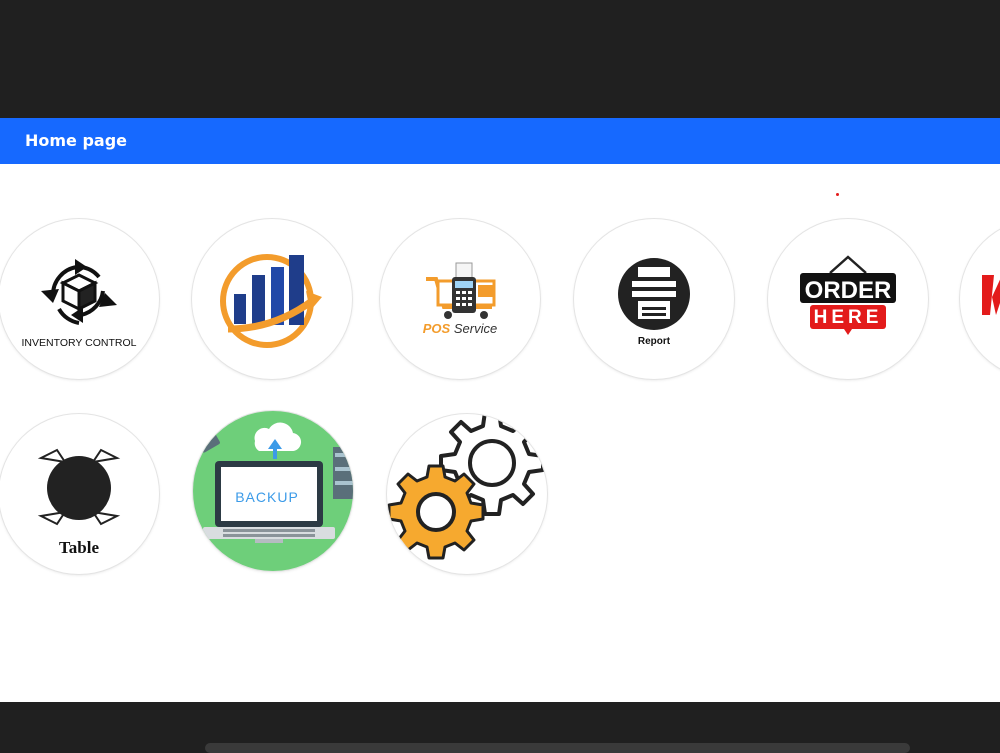  I want to click on printer-report-icon, so click(654, 294).